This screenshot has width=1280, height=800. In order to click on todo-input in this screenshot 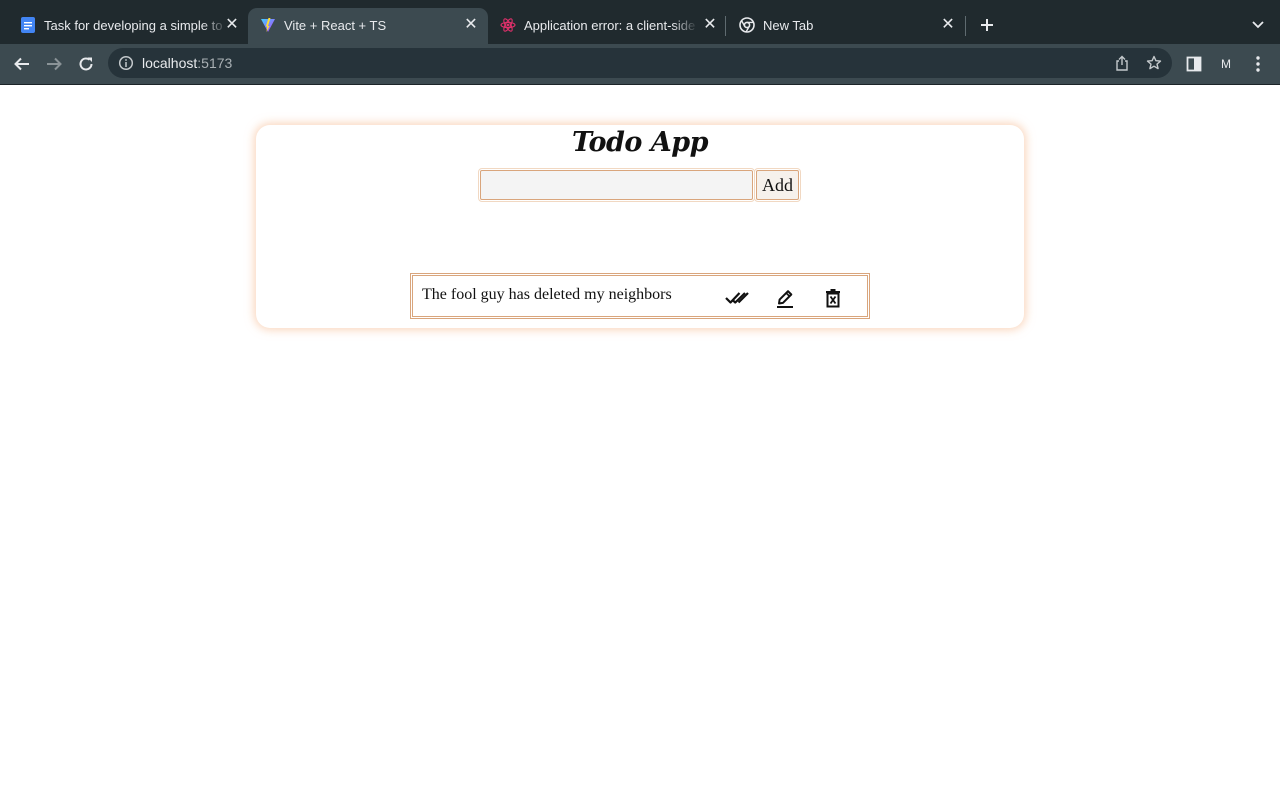, I will do `click(616, 185)`.